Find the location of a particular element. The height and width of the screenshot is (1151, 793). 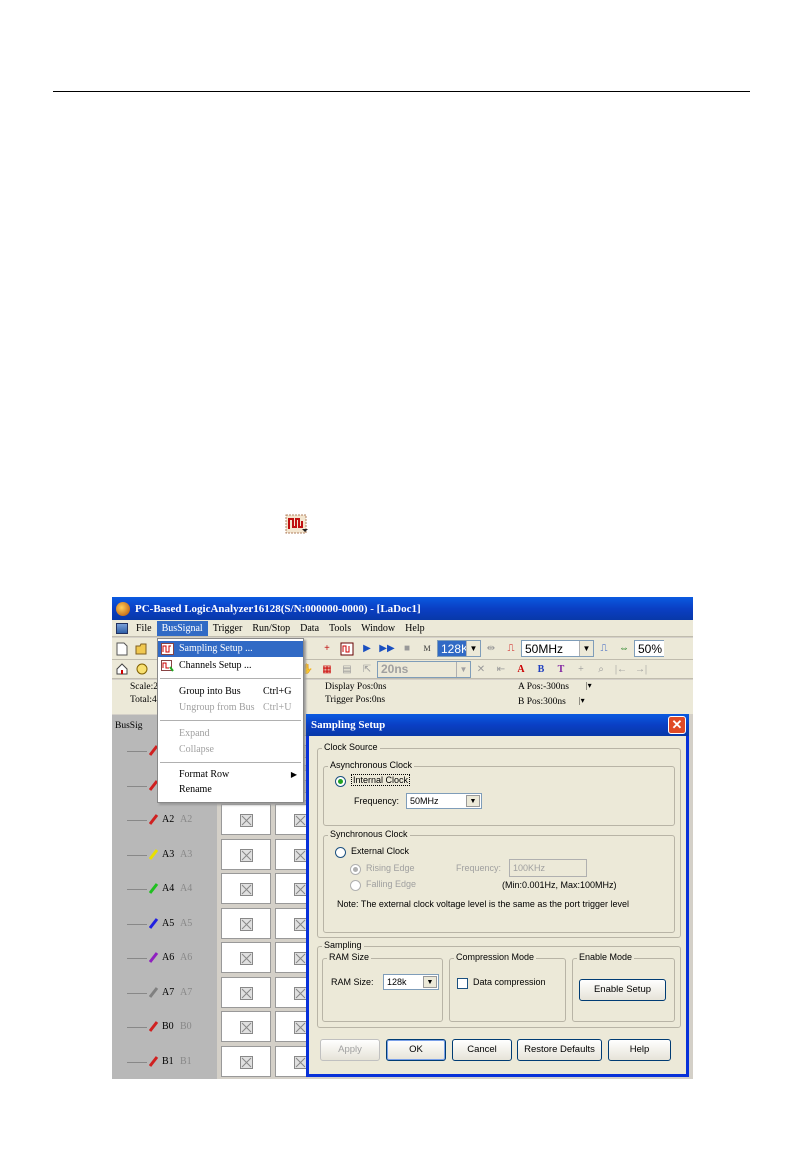

run-continuous-icon: ▶▶ is located at coordinates (387, 649).